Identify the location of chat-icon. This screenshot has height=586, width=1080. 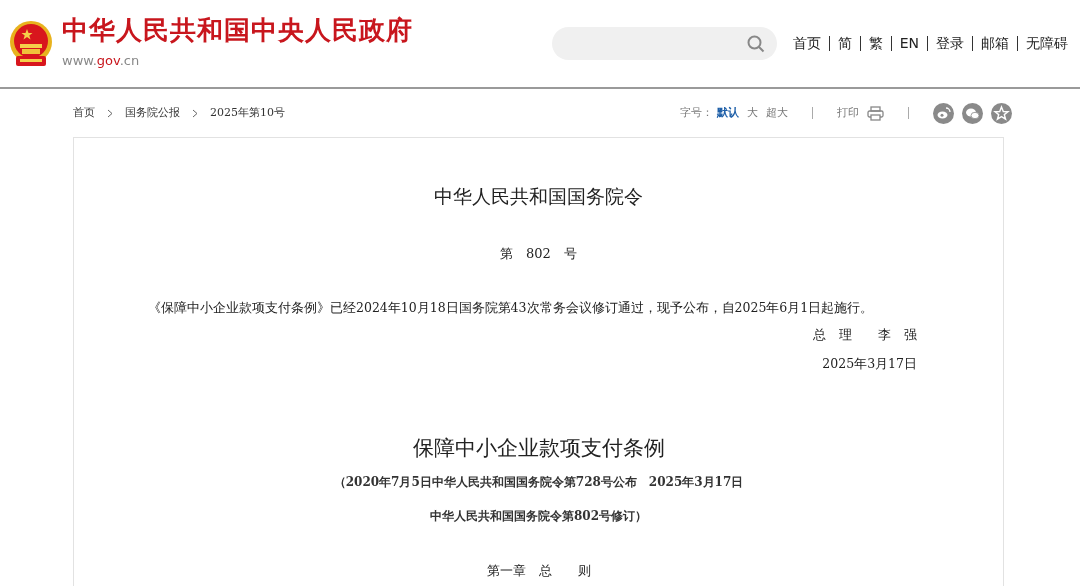
(972, 113).